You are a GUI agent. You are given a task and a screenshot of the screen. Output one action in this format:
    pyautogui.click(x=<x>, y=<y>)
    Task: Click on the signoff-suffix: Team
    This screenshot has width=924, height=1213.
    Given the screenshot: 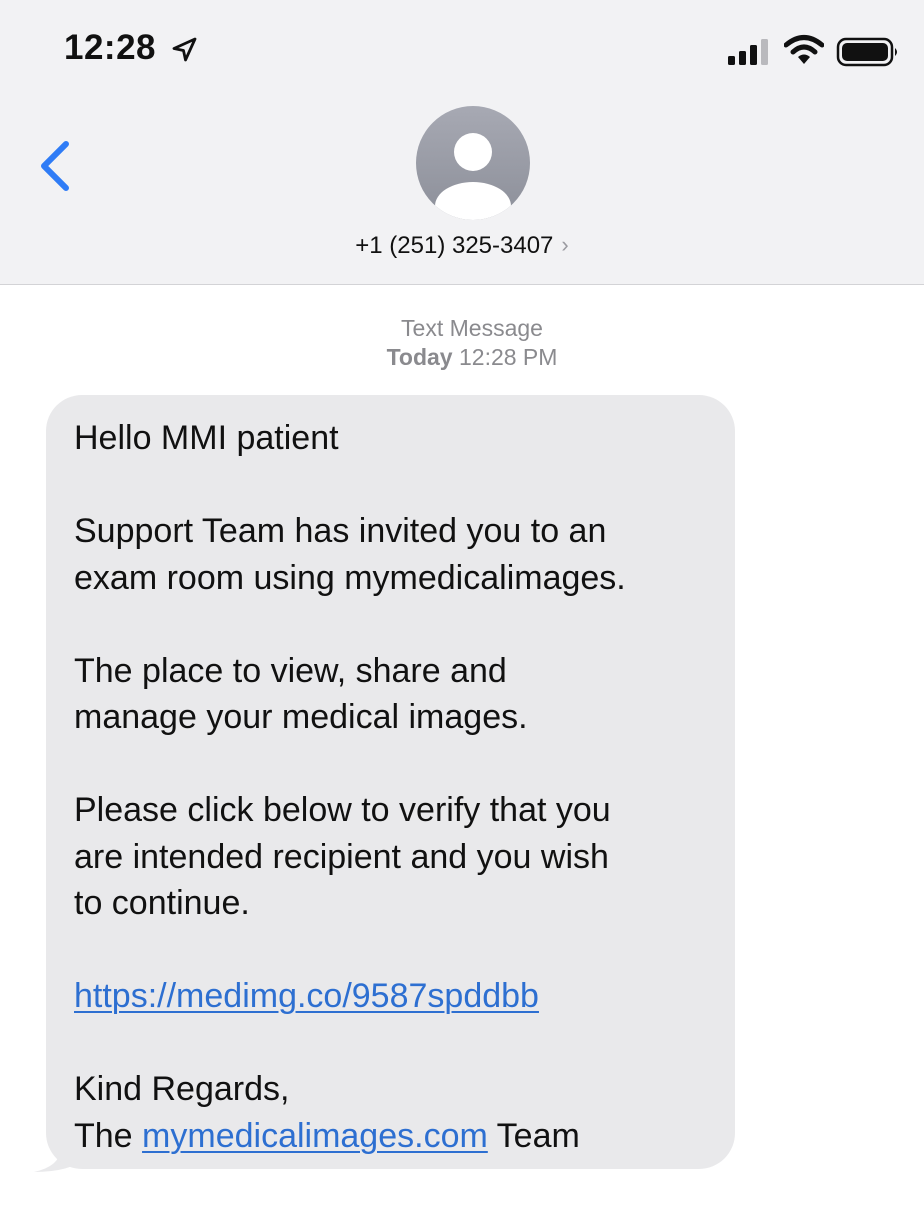 What is the action you would take?
    pyautogui.click(x=538, y=1135)
    